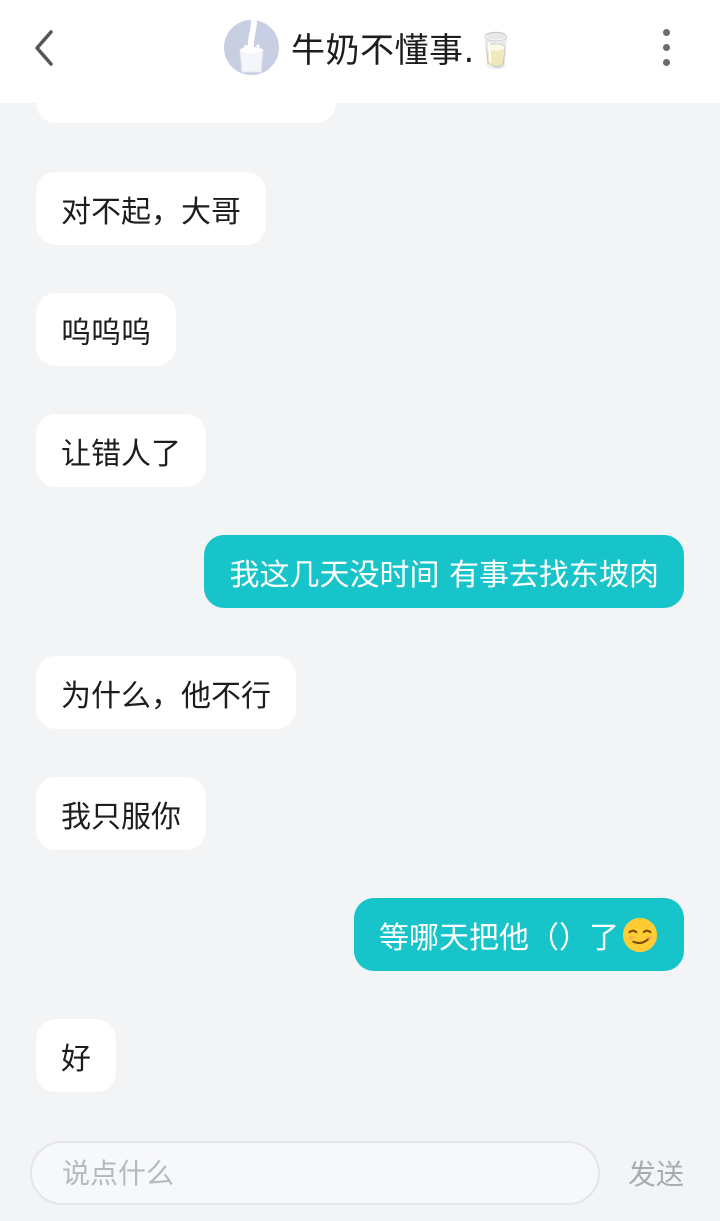 The width and height of the screenshot is (720, 1221). I want to click on message-bubble: 我只服你, so click(121, 813).